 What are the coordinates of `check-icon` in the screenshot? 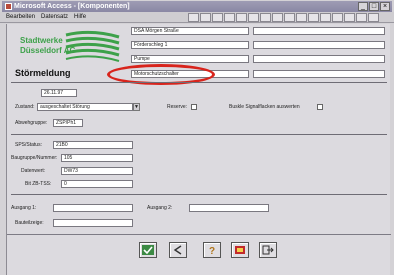 It's located at (148, 250).